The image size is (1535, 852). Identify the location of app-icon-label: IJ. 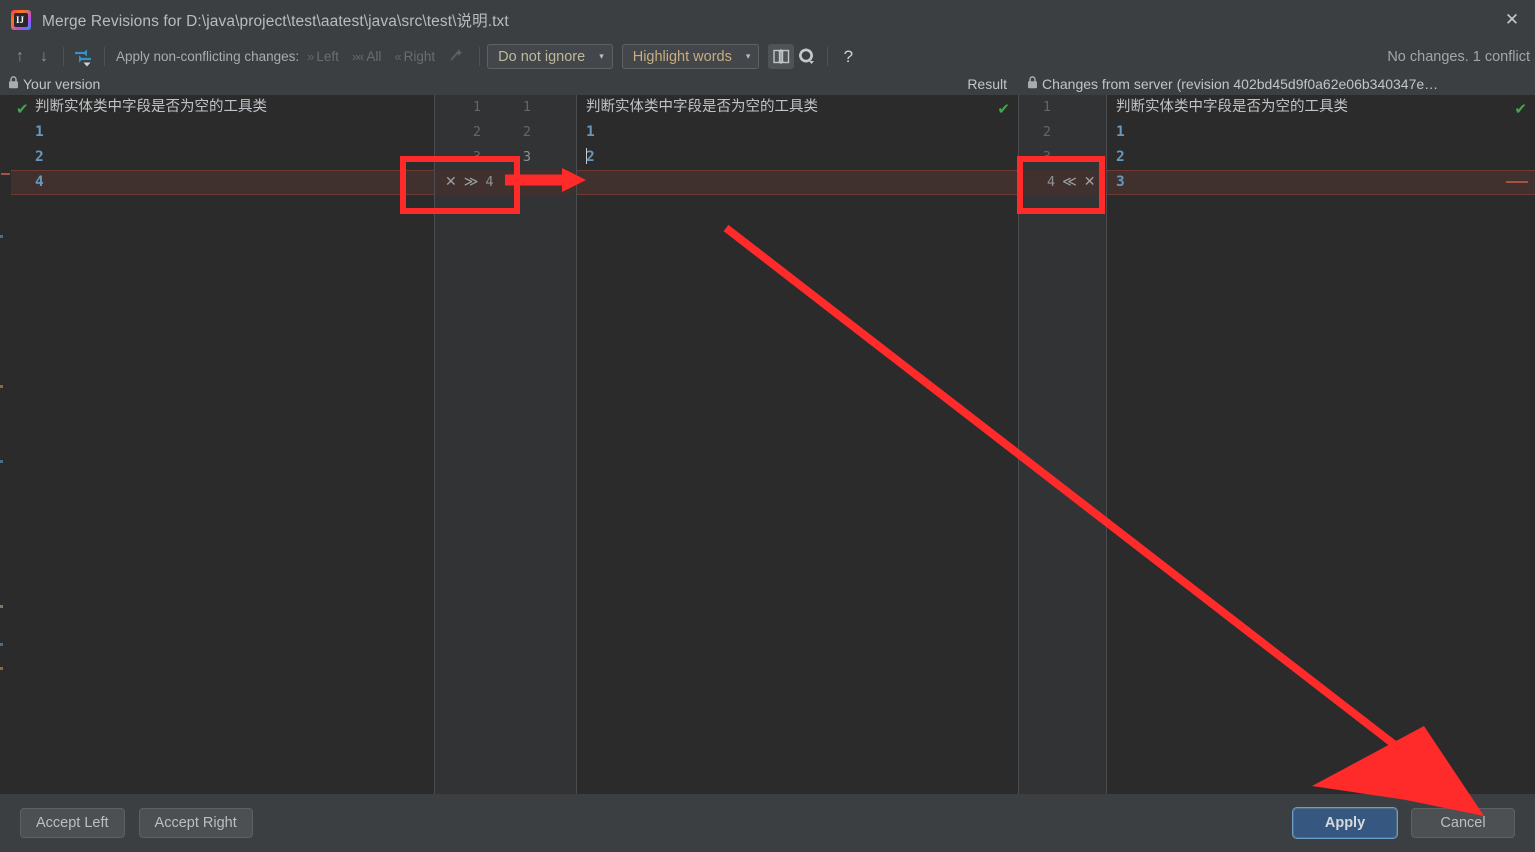
(20, 20).